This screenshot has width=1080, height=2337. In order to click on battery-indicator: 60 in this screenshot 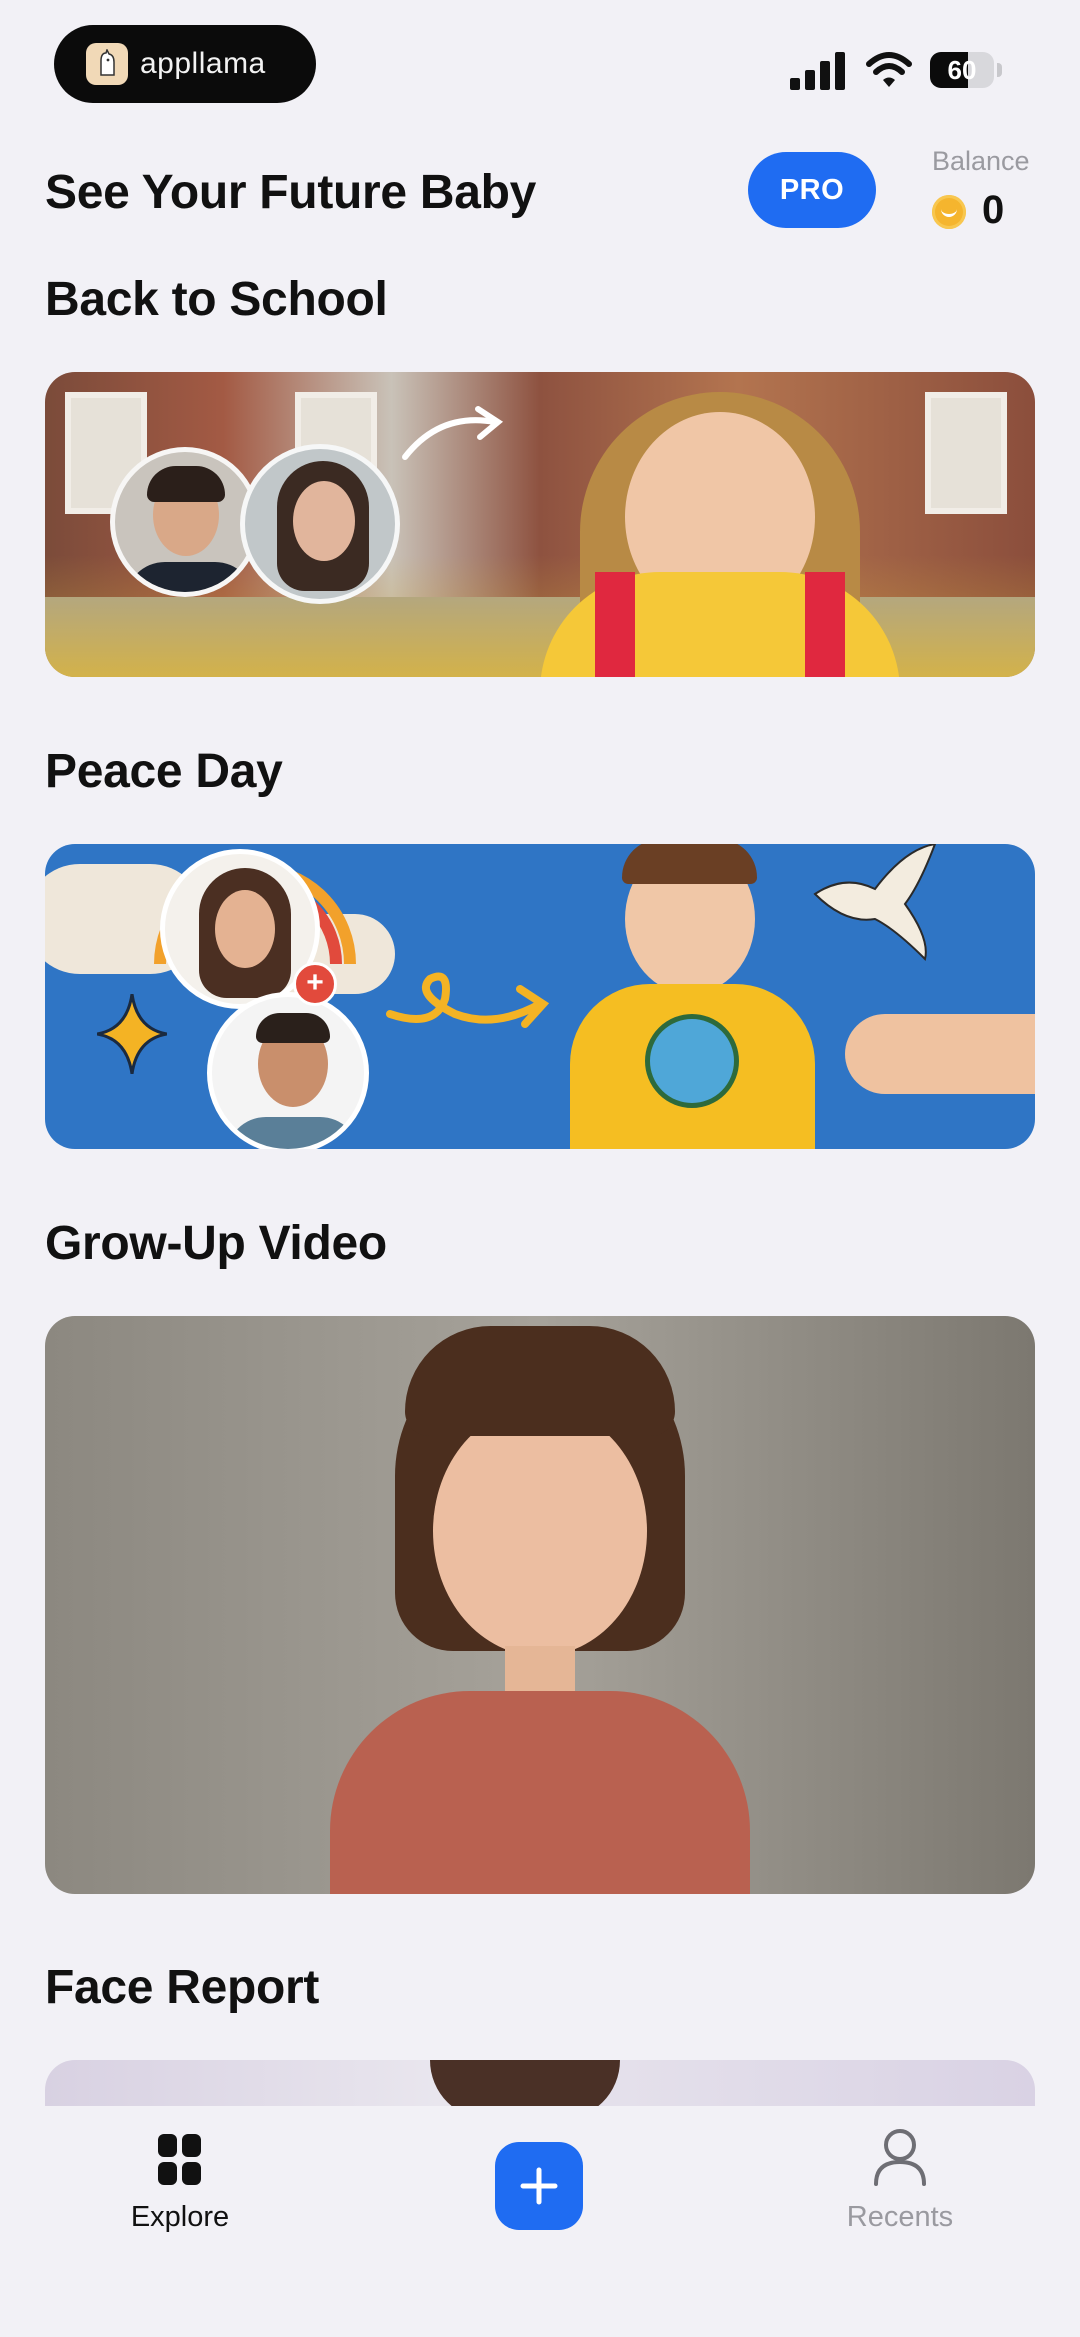, I will do `click(967, 70)`.